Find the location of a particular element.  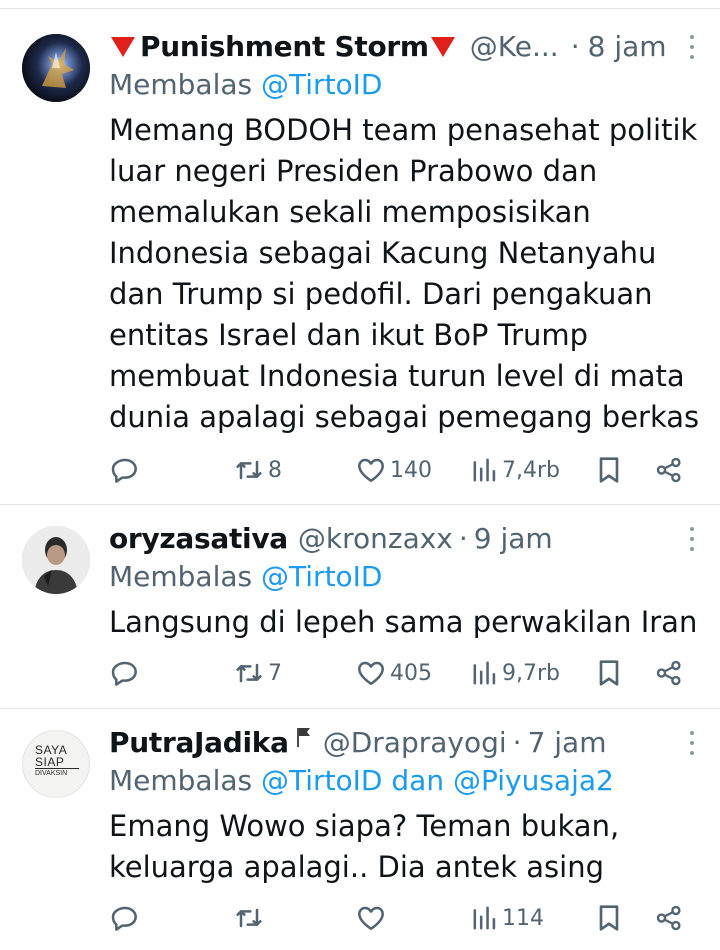

flag-icon is located at coordinates (304, 743).